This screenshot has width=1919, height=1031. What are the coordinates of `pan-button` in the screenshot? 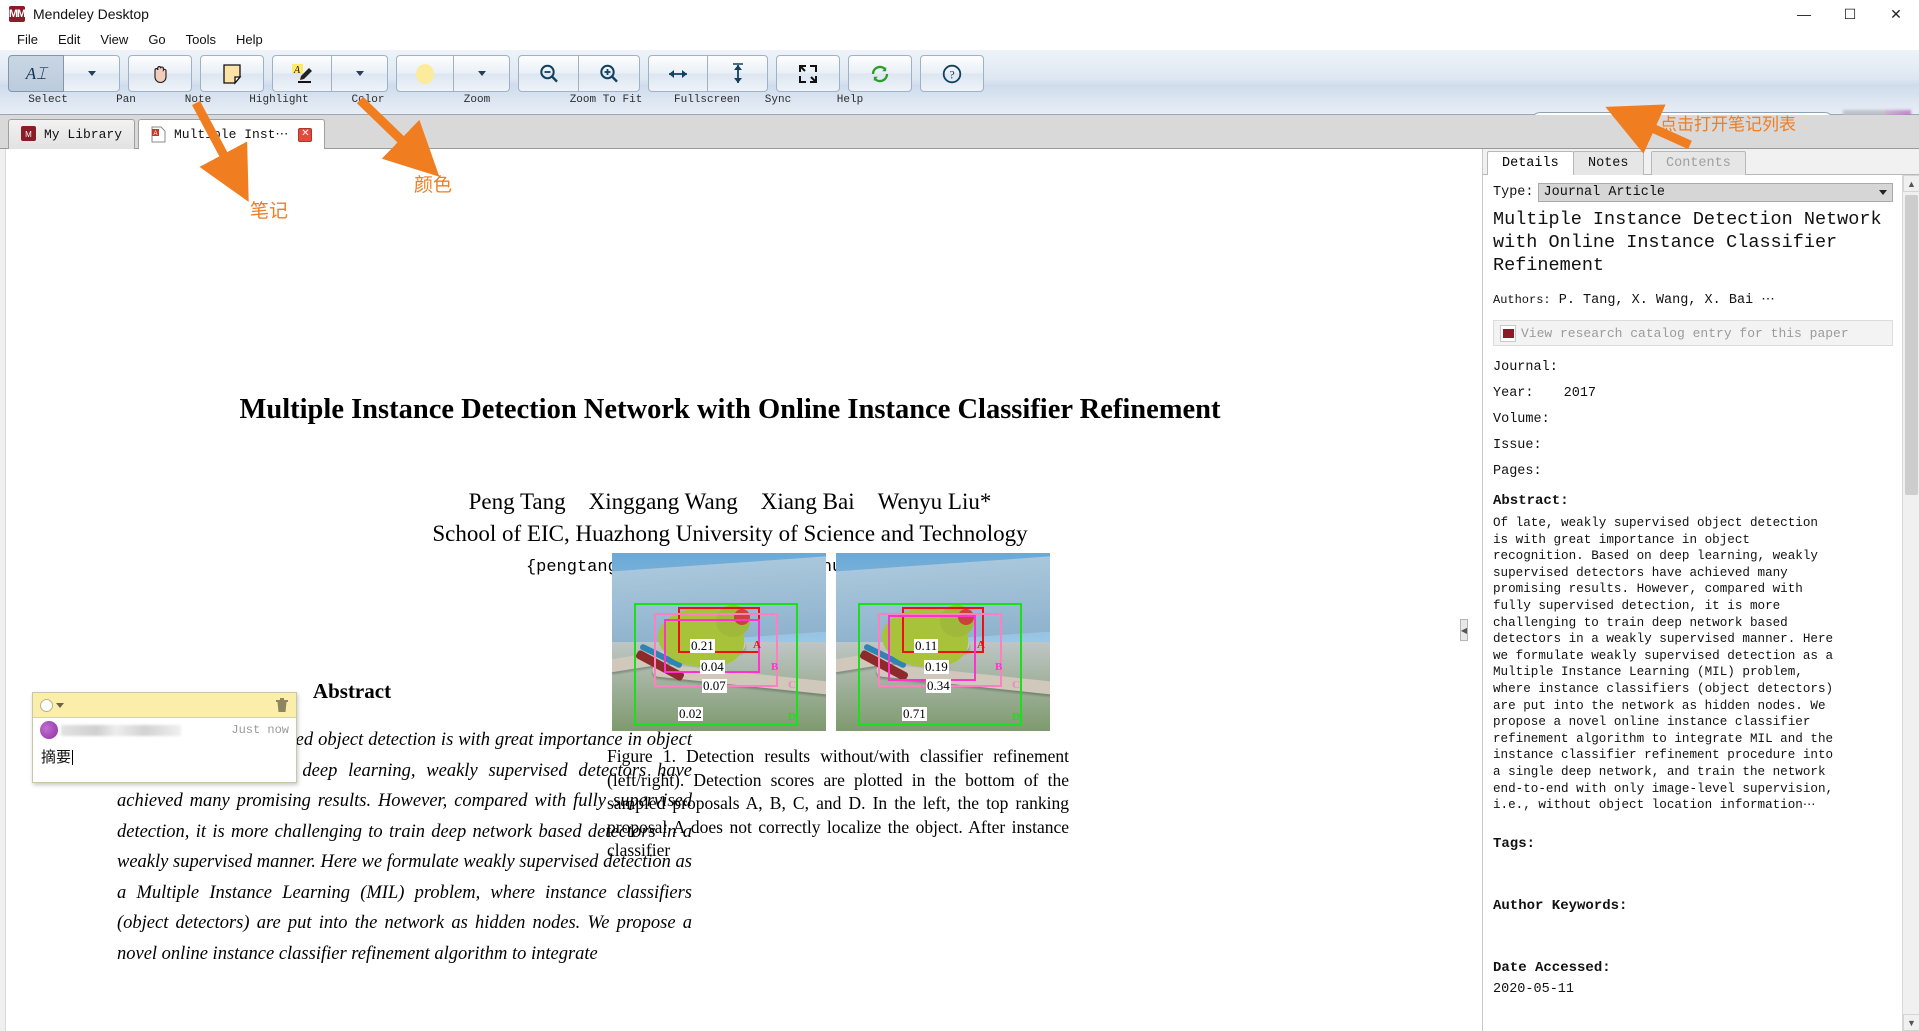 It's located at (160, 73).